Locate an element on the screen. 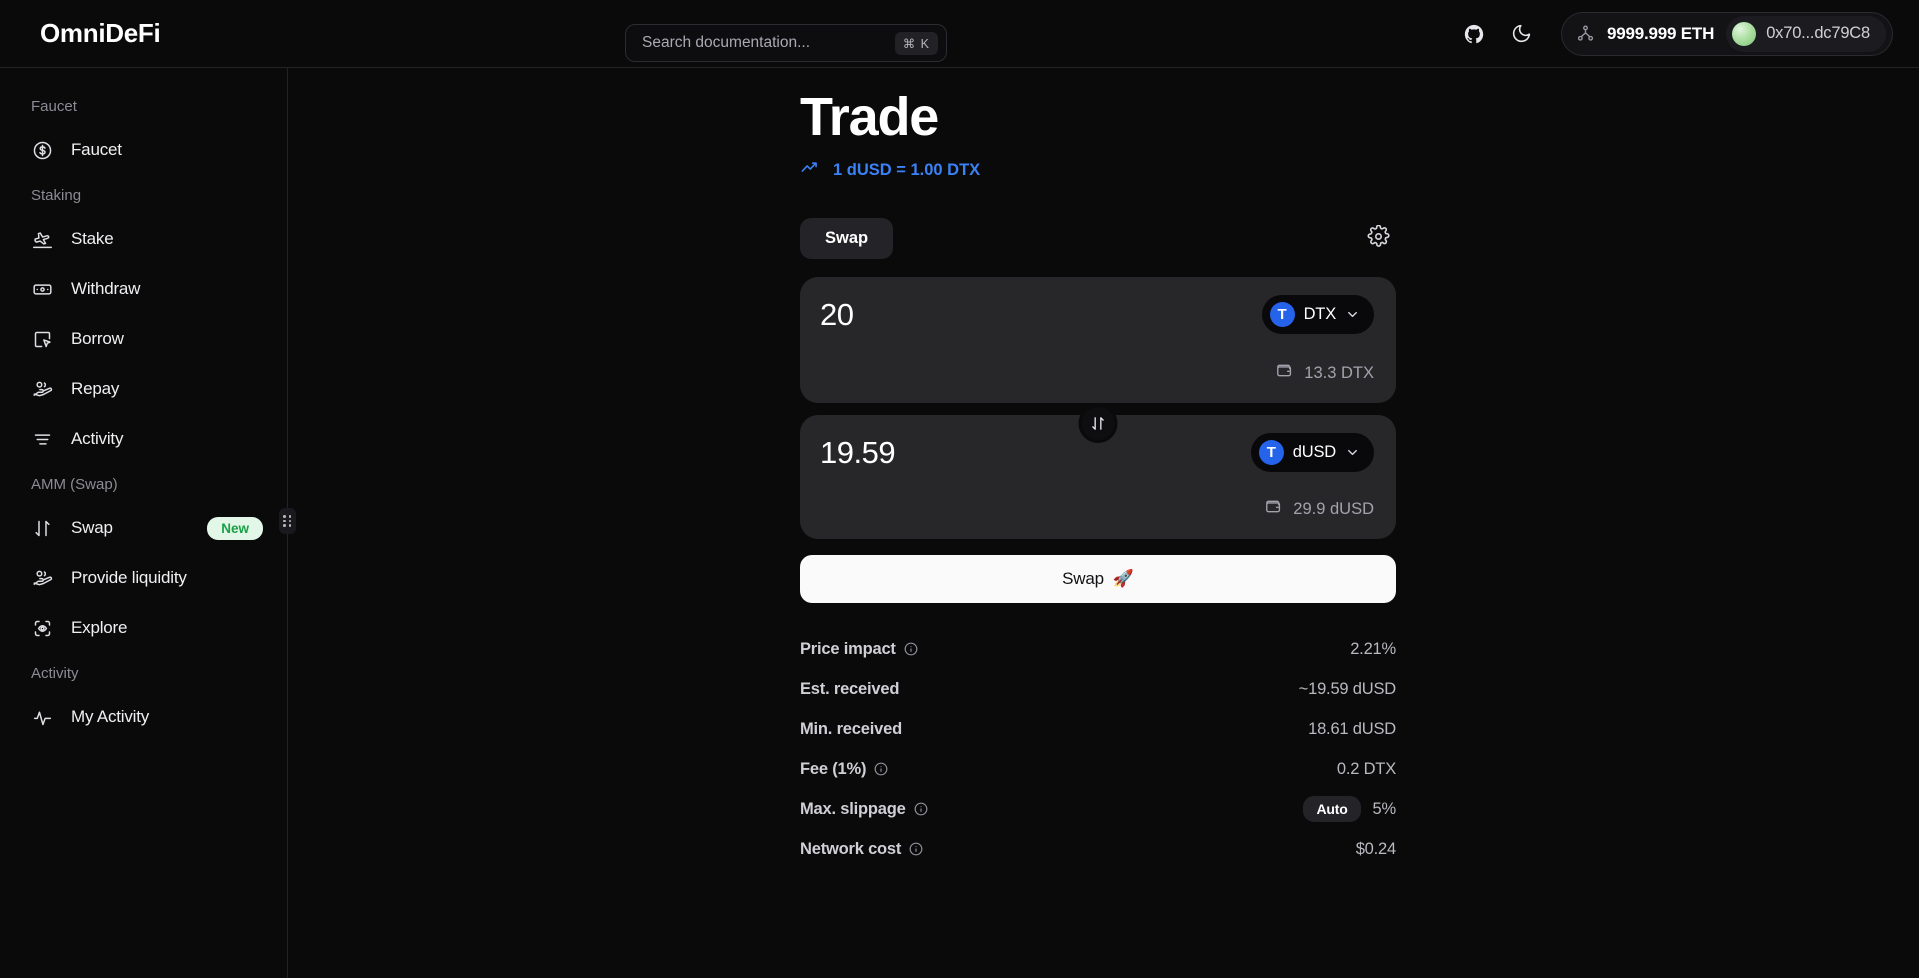 The width and height of the screenshot is (1919, 978). detail-label: Est. received is located at coordinates (850, 688).